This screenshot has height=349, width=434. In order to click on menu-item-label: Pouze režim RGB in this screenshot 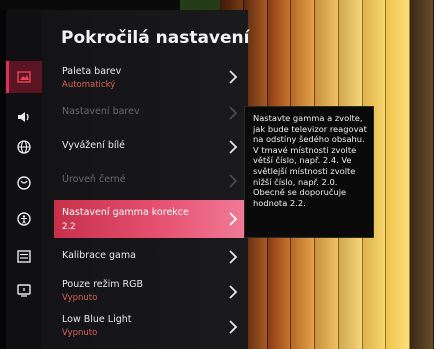, I will do `click(102, 284)`.